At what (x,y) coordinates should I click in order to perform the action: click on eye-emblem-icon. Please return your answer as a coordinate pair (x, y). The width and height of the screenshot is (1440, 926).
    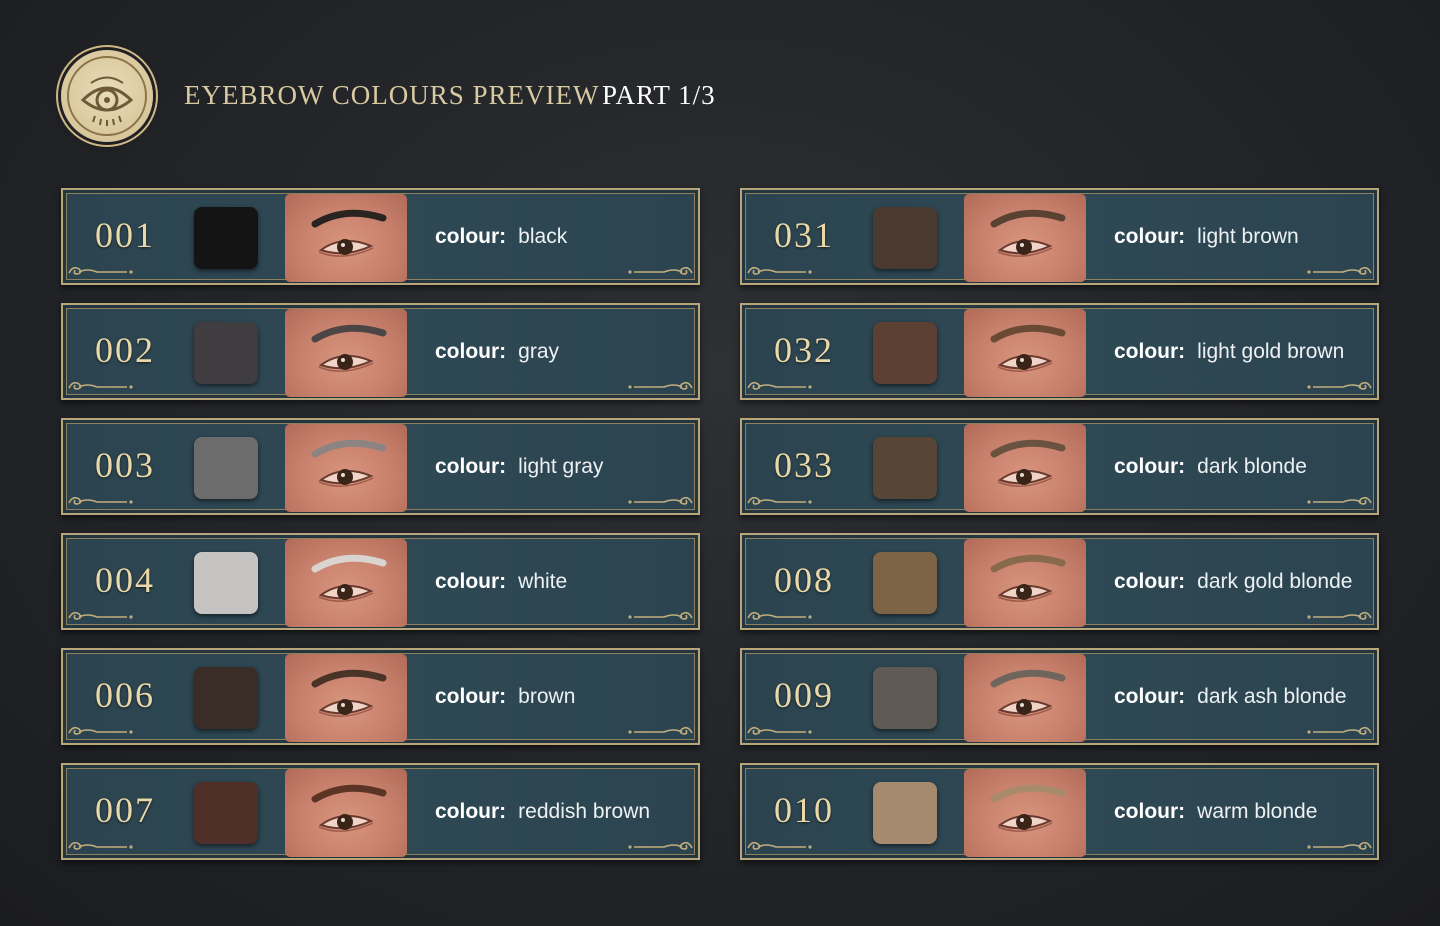
    Looking at the image, I should click on (107, 96).